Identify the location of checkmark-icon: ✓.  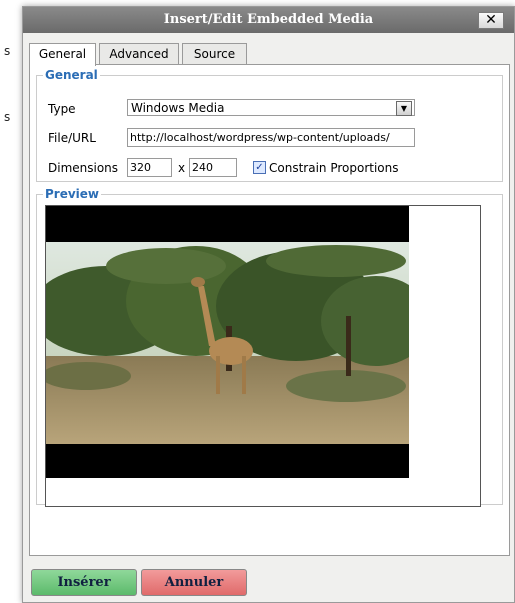
(259, 167).